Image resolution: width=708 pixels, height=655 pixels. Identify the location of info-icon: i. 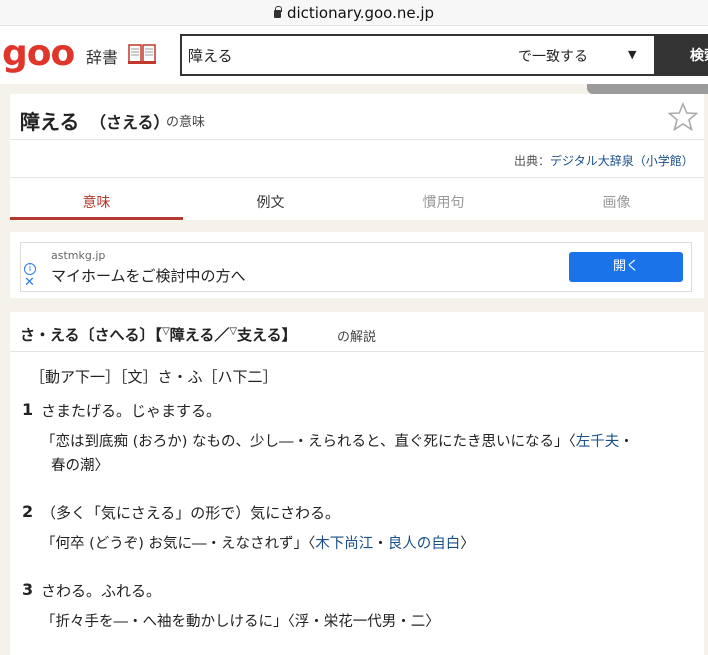
(30, 269).